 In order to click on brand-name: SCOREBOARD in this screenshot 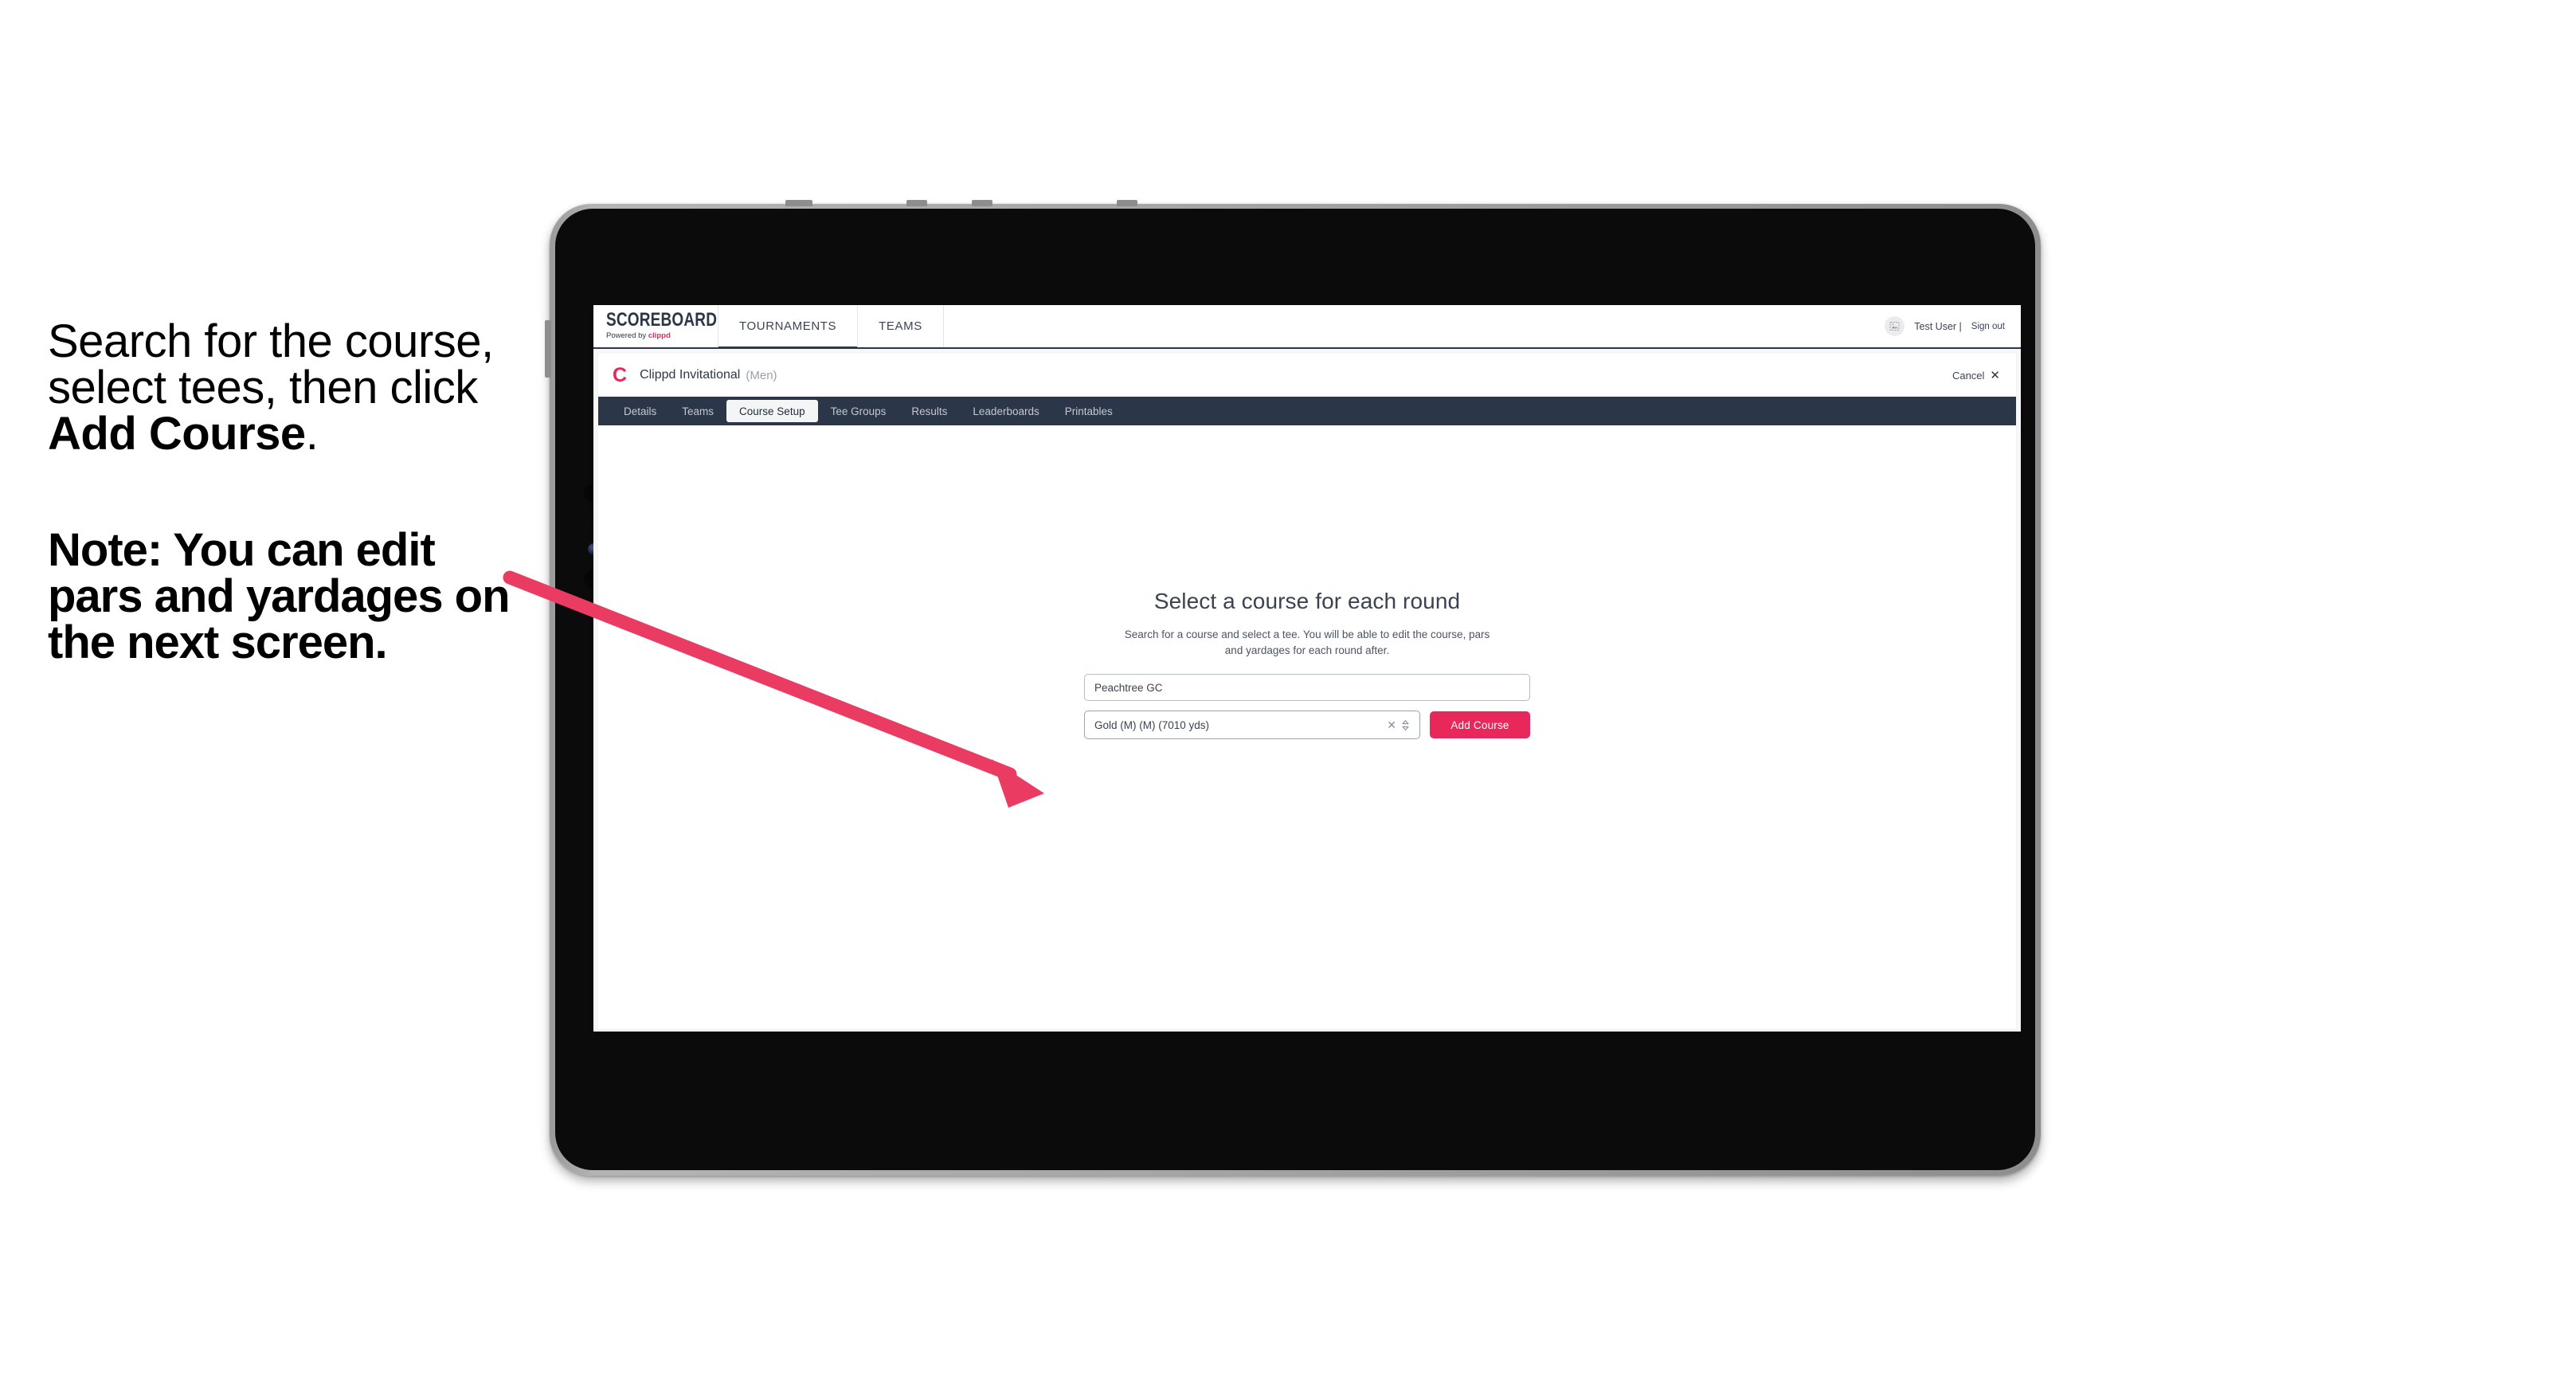, I will do `click(662, 320)`.